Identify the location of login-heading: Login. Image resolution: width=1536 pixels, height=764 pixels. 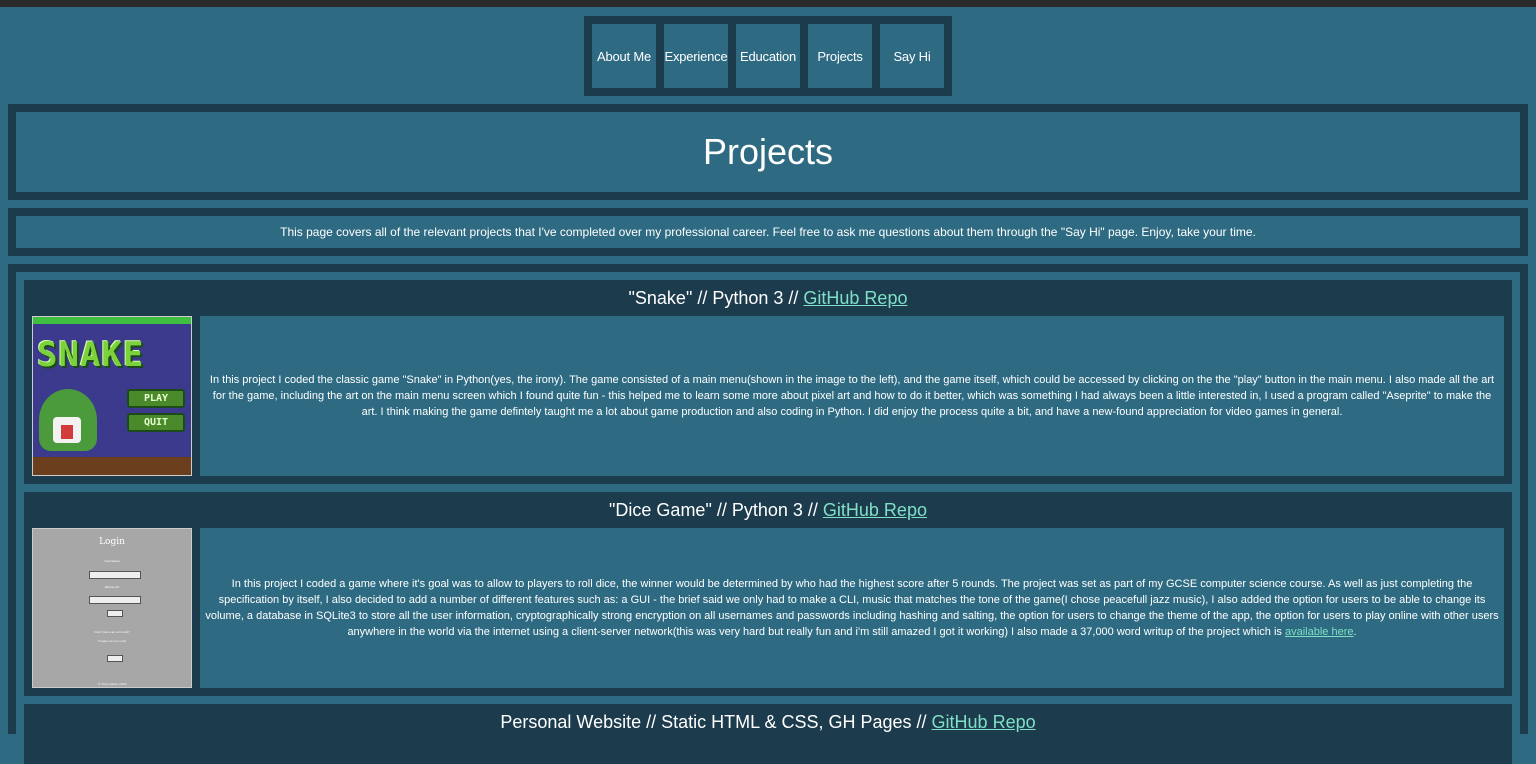
(112, 542).